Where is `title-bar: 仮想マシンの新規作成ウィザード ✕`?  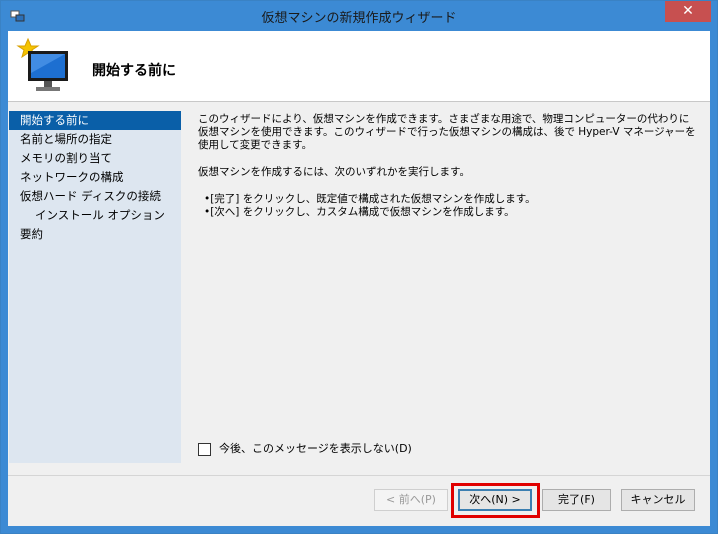 title-bar: 仮想マシンの新規作成ウィザード ✕ is located at coordinates (359, 16).